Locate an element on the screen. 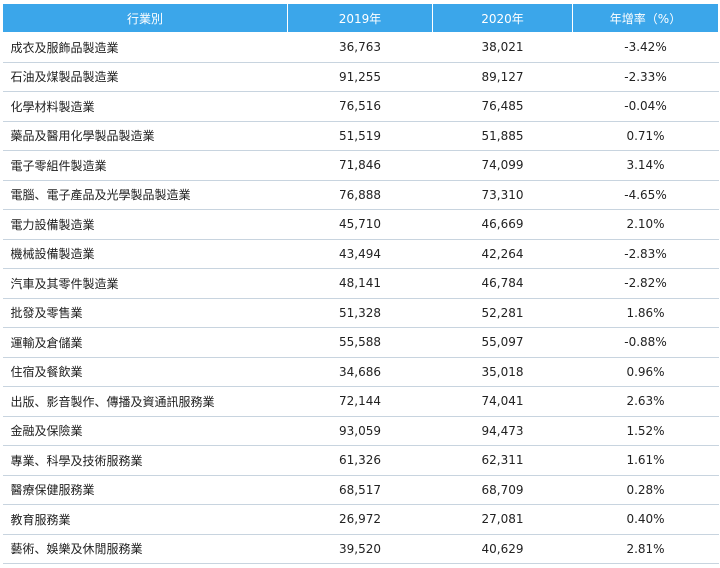 The image size is (720, 568). cell-industry: 出版、影音製作、傳播及資通訊服務業 is located at coordinates (145, 401).